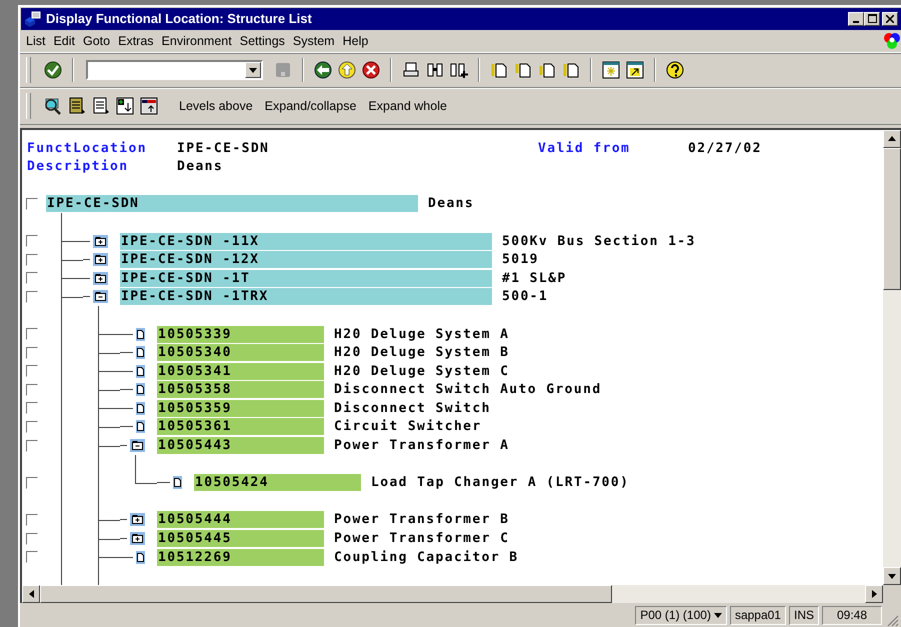 The image size is (901, 627). I want to click on node-description: 500Kv Bus Section 1-3, so click(599, 241).